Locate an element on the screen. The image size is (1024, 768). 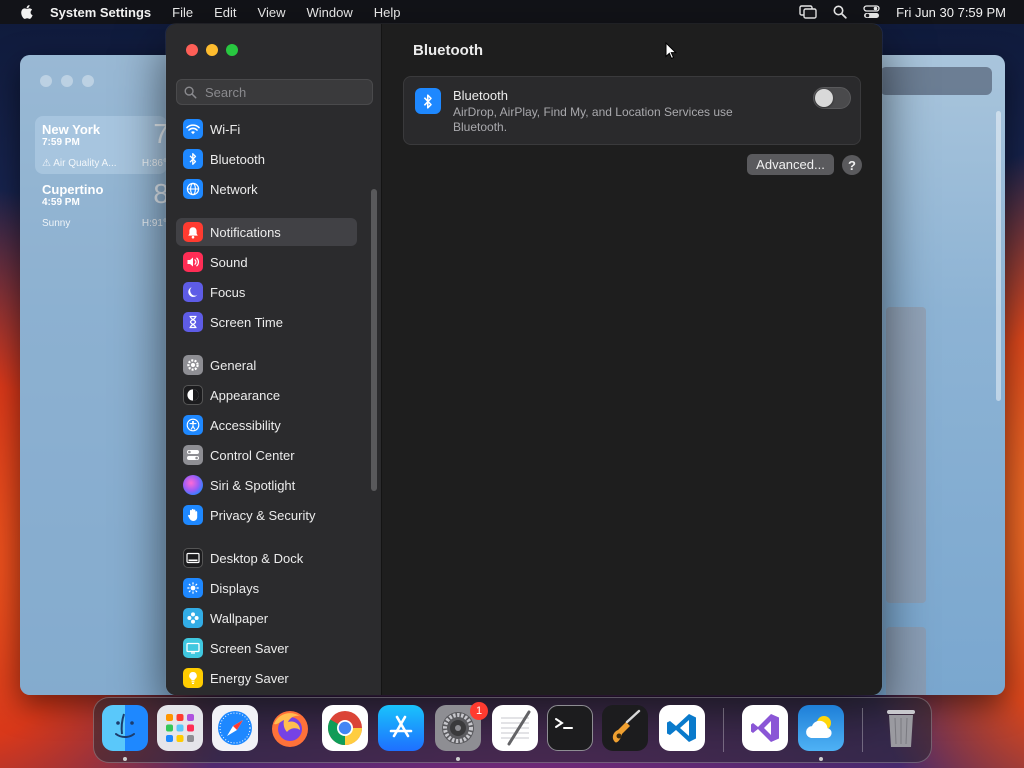
sidebar-item-wallpaper: Wallpaper is located at coordinates (266, 618).